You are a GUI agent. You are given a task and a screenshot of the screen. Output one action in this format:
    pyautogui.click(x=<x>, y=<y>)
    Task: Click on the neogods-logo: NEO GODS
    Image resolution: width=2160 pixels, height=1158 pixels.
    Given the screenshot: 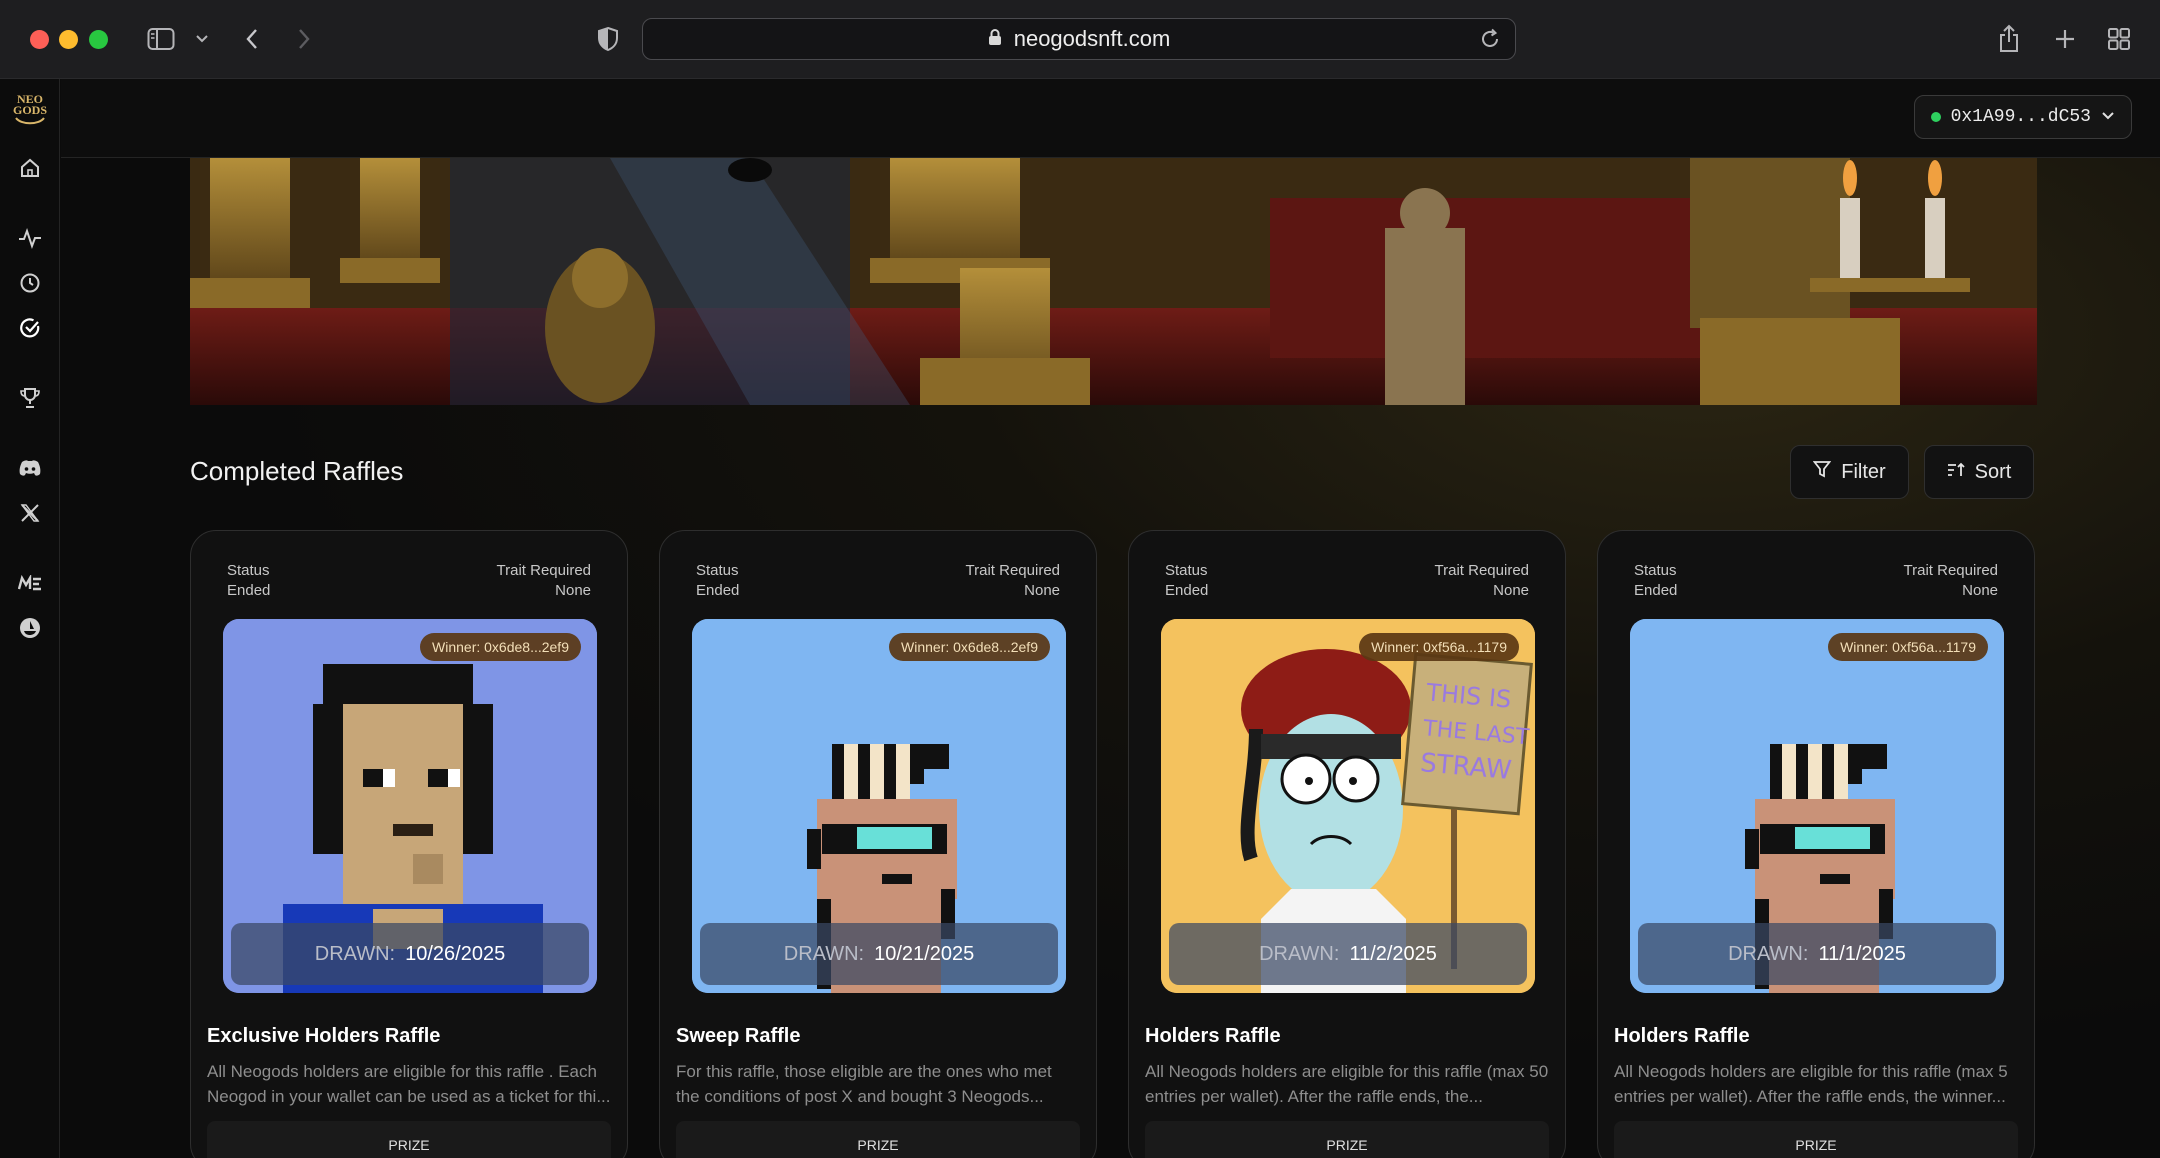 What is the action you would take?
    pyautogui.click(x=30, y=110)
    